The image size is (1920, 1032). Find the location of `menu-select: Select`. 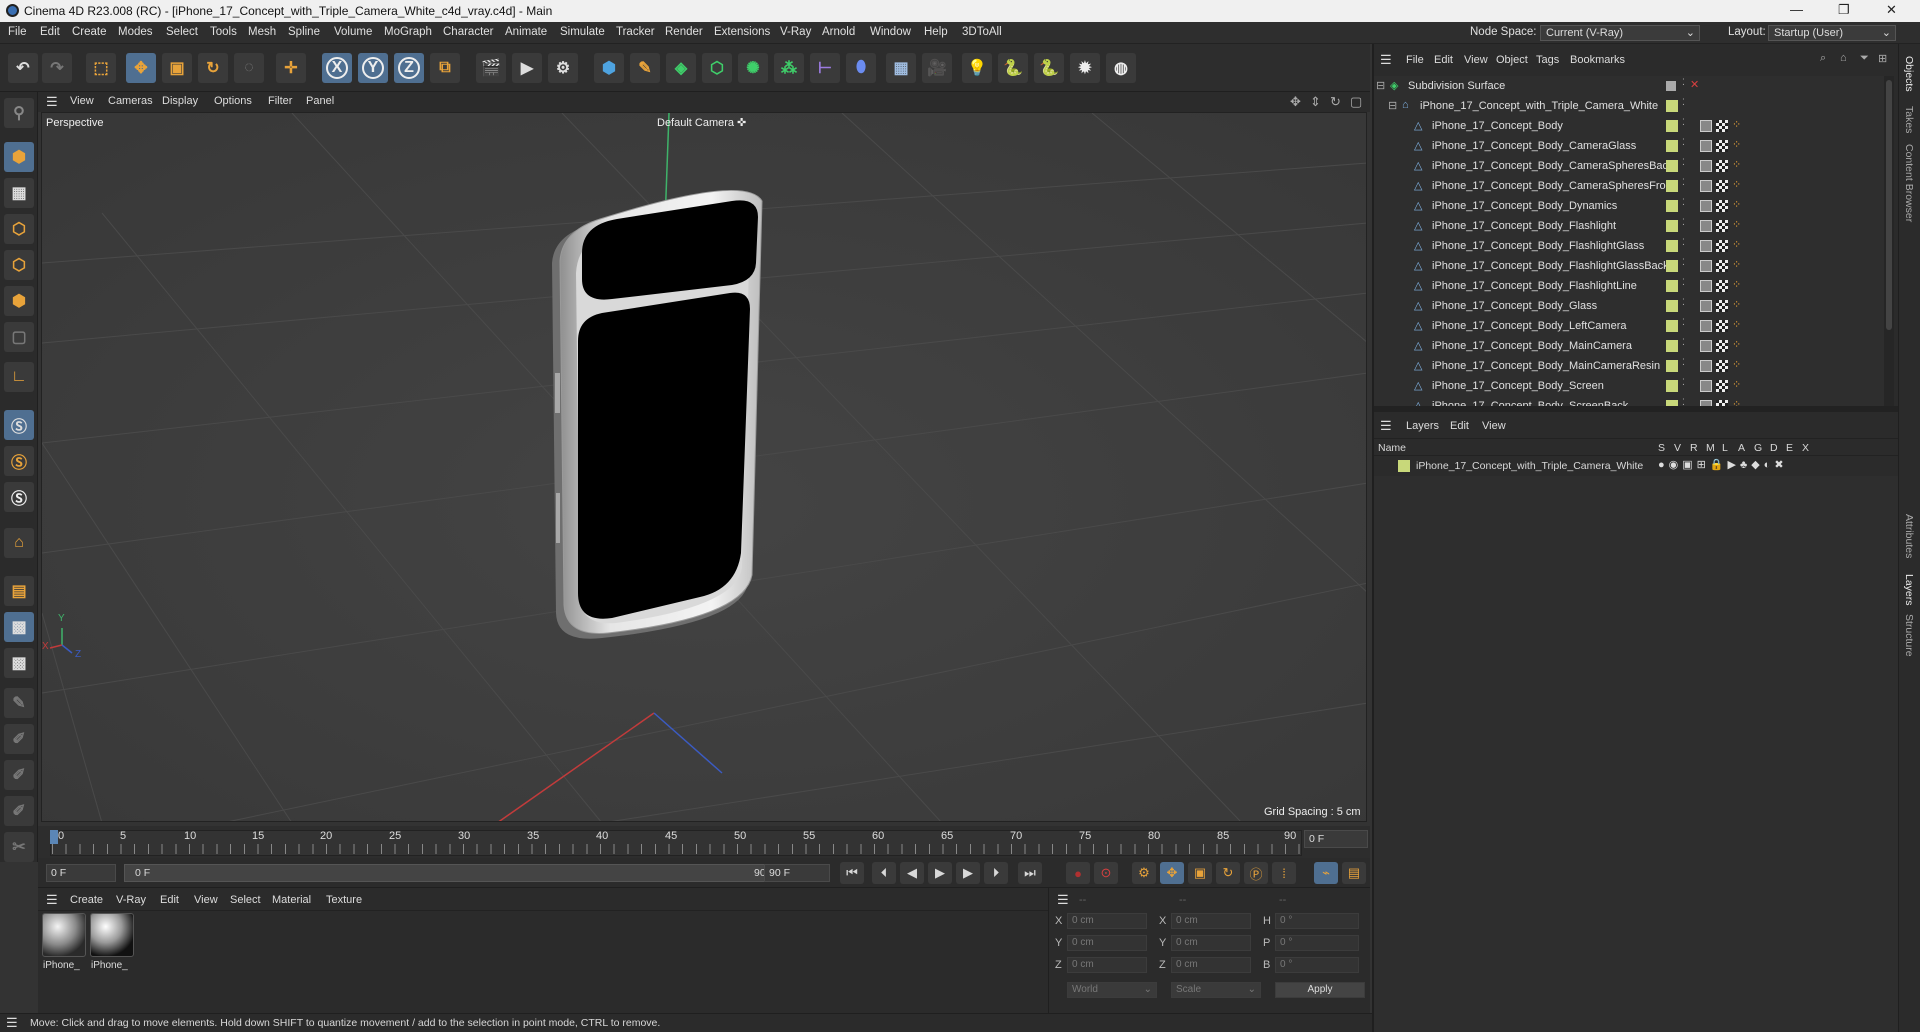

menu-select: Select is located at coordinates (182, 32).